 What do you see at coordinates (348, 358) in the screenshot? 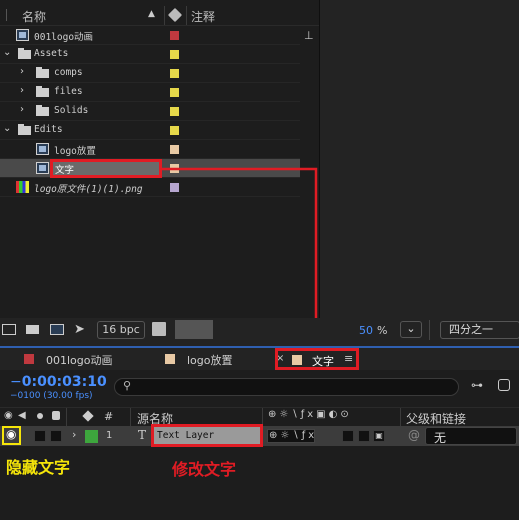
I see `tab-menu-icon: ≡` at bounding box center [348, 358].